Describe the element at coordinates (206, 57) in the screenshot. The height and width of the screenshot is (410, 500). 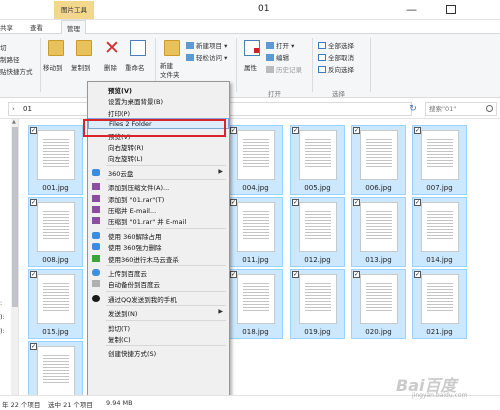
I see `easy-access-button: 轻松访问 ▾` at that location.